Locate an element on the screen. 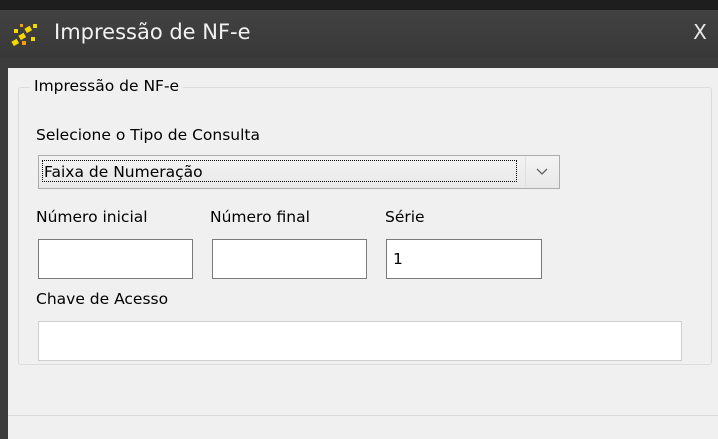  start-number-label: Número inicial is located at coordinates (92, 217).